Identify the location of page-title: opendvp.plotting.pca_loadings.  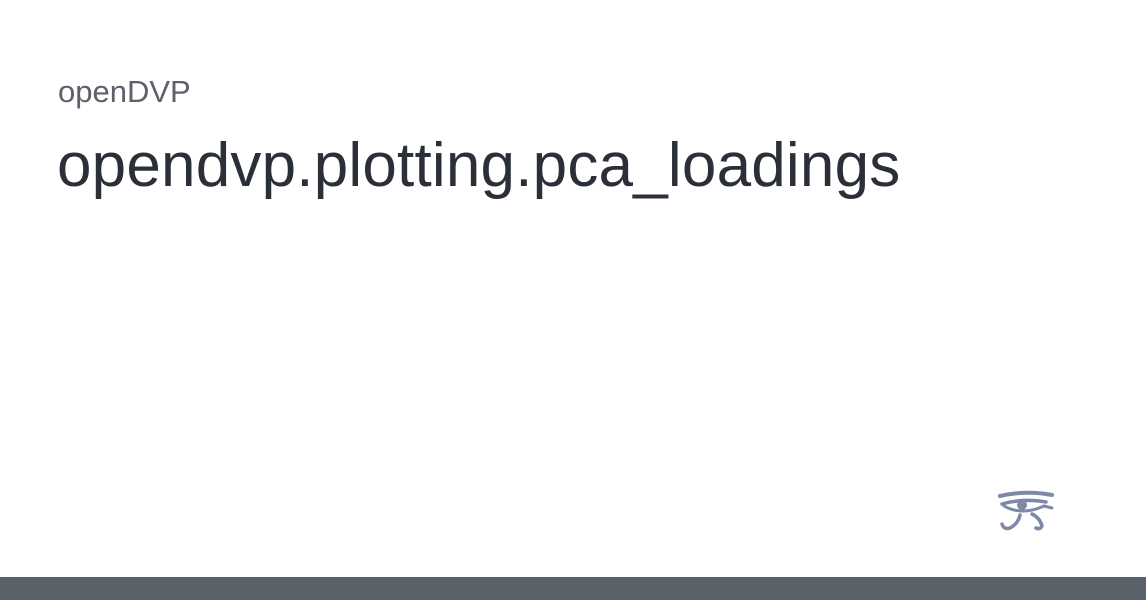
(479, 165).